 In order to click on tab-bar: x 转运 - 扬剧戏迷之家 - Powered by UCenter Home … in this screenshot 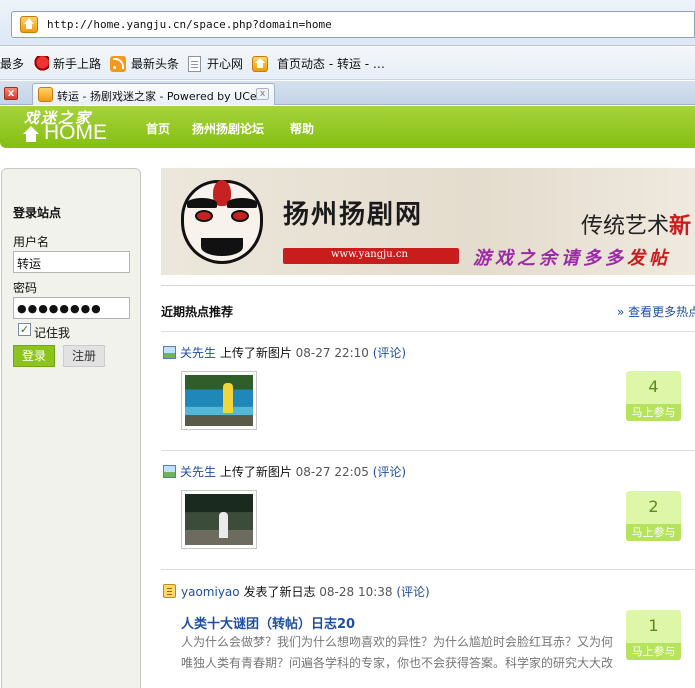, I will do `click(347, 93)`.